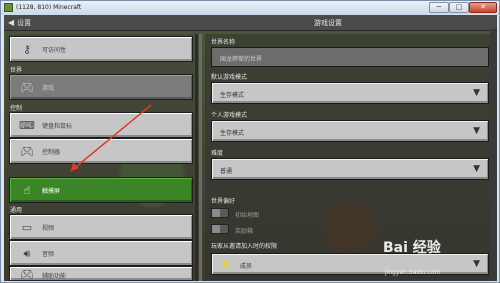  I want to click on sidebar-item-label: 视频, so click(48, 228).